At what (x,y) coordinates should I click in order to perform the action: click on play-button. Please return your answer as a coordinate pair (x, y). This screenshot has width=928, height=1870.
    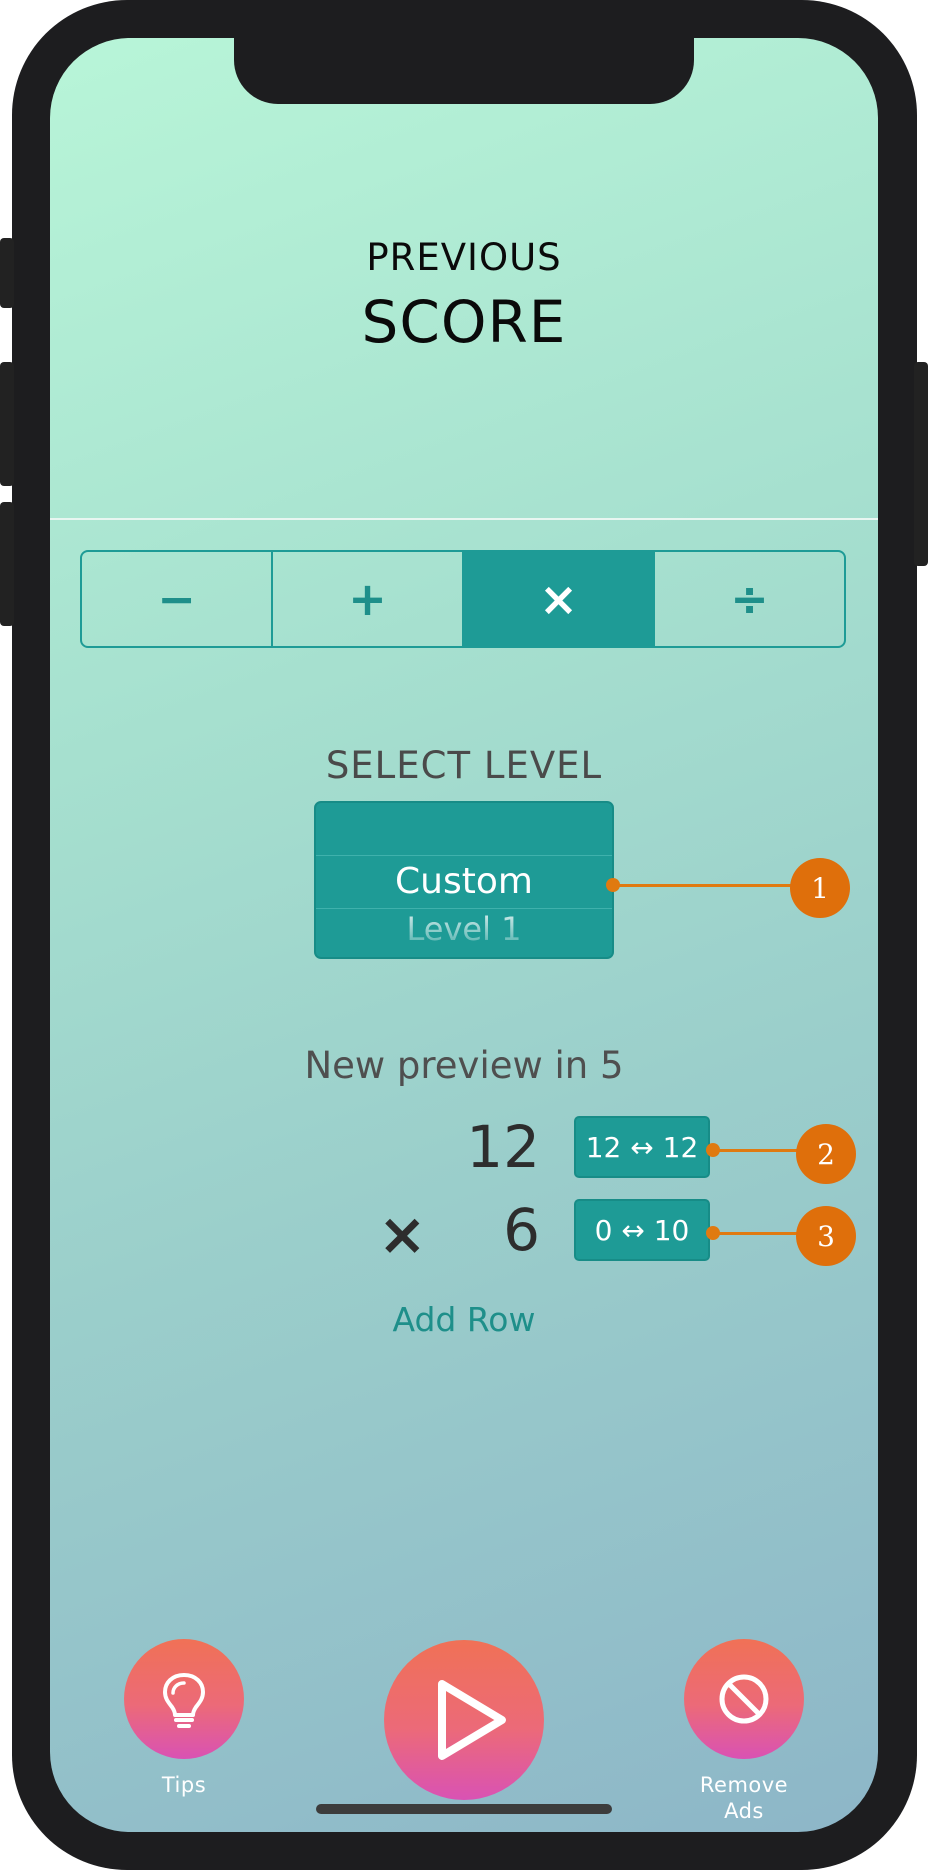
    Looking at the image, I should click on (464, 1720).